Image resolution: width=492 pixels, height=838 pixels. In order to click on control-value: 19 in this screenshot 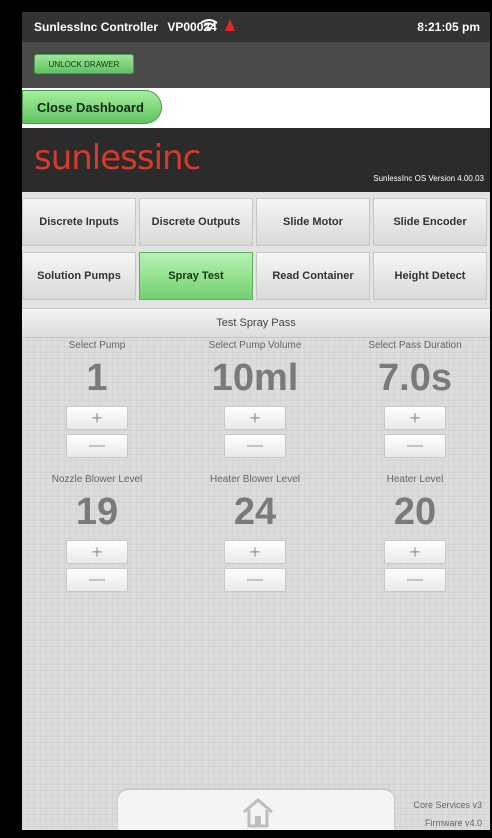, I will do `click(97, 512)`.